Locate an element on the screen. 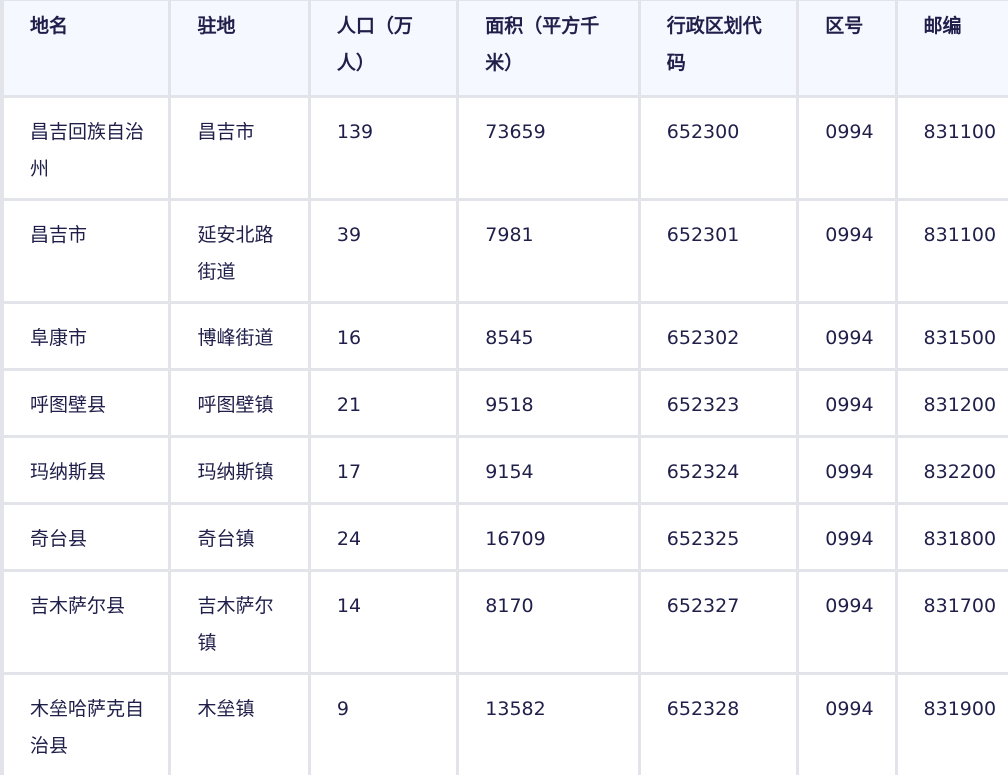 The image size is (1008, 775). table-header: 地名 驻地 人口（万人） 面积（平方千米） 行政区划代码 区号 邮编 is located at coordinates (506, 48).